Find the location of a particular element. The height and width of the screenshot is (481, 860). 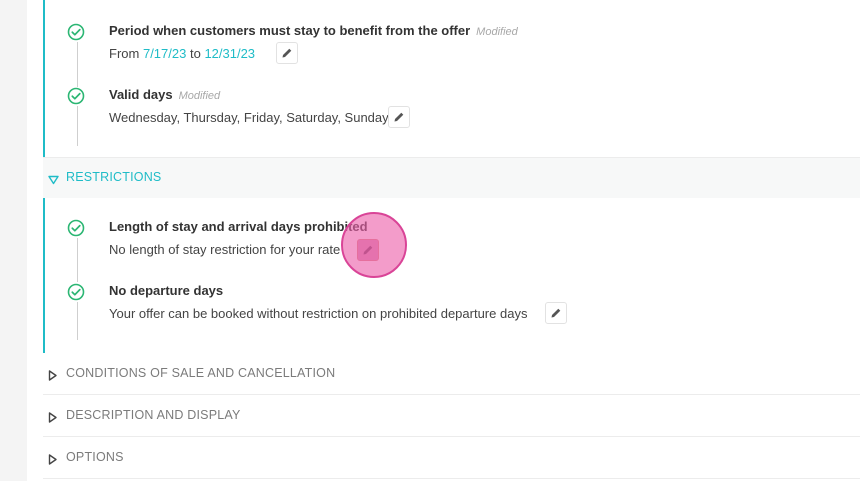

from-label: From is located at coordinates (124, 53).